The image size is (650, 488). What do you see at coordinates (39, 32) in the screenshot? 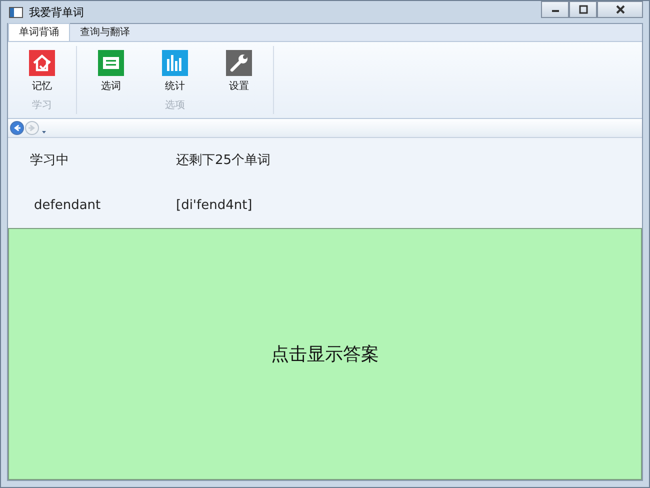
I see `ribbon-tab: 单词背诵` at bounding box center [39, 32].